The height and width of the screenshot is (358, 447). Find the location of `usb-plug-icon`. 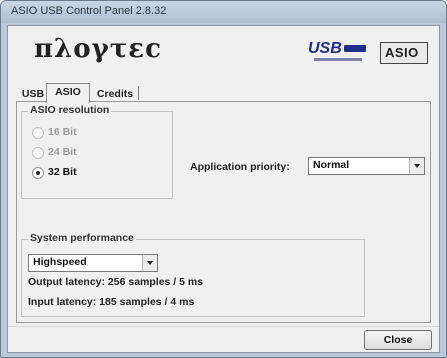

usb-plug-icon is located at coordinates (355, 48).